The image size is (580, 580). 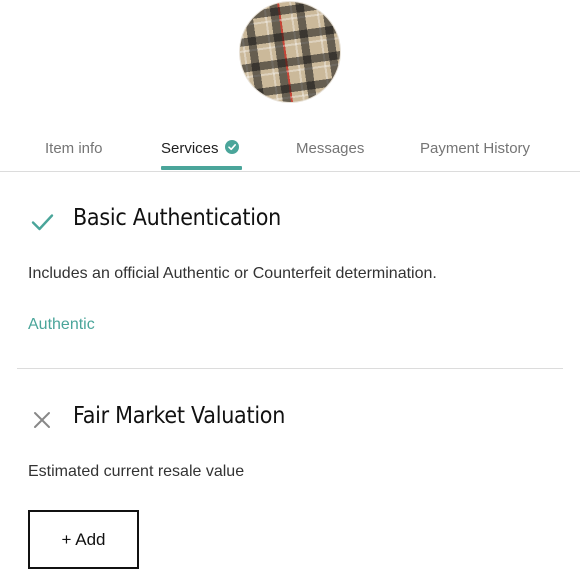 I want to click on tab-label: Messages, so click(x=330, y=148).